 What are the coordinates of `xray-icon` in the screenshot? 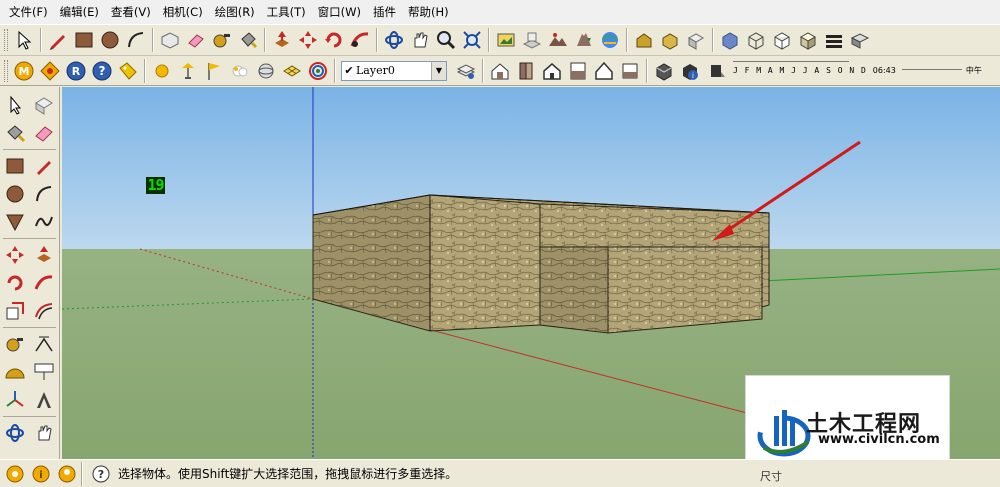 It's located at (730, 40).